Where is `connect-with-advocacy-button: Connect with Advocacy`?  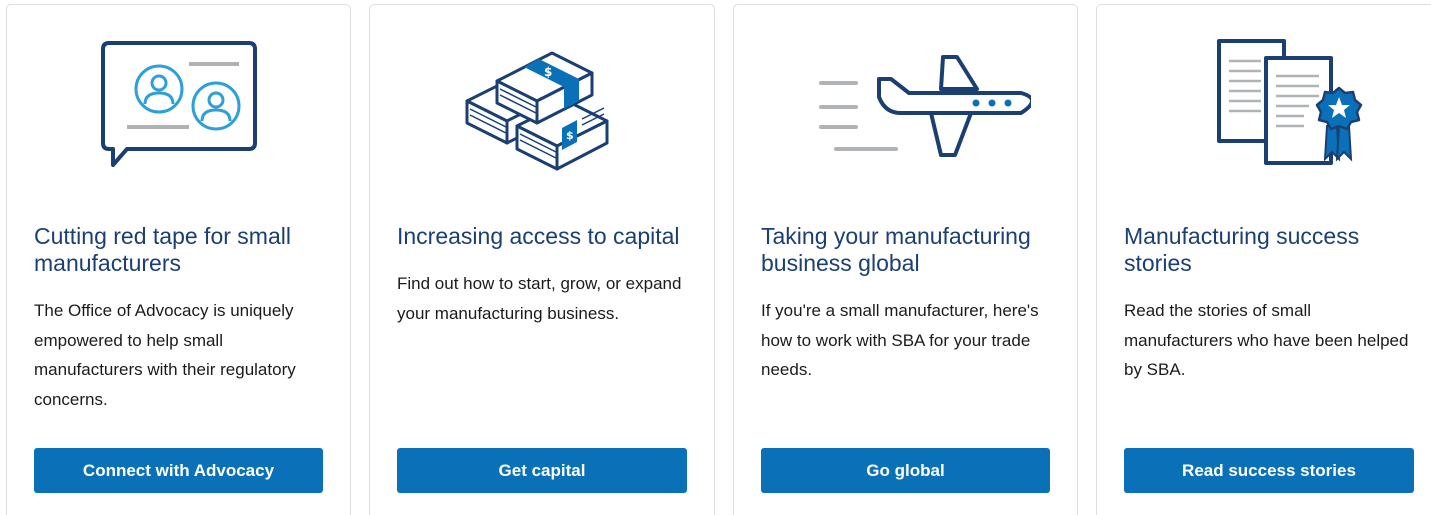
connect-with-advocacy-button: Connect with Advocacy is located at coordinates (178, 470).